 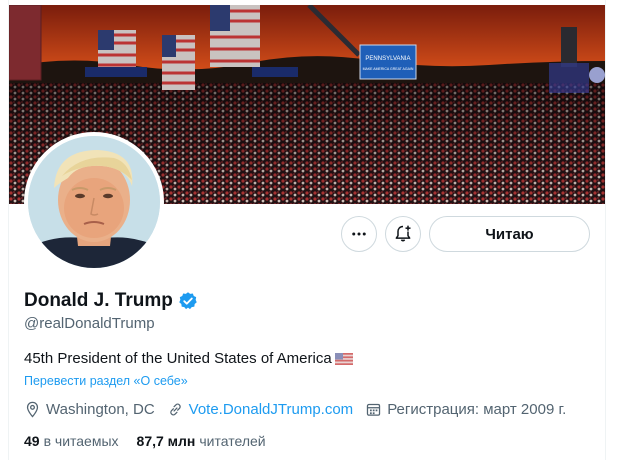 I want to click on location-item: Washington, DC, so click(x=89, y=409).